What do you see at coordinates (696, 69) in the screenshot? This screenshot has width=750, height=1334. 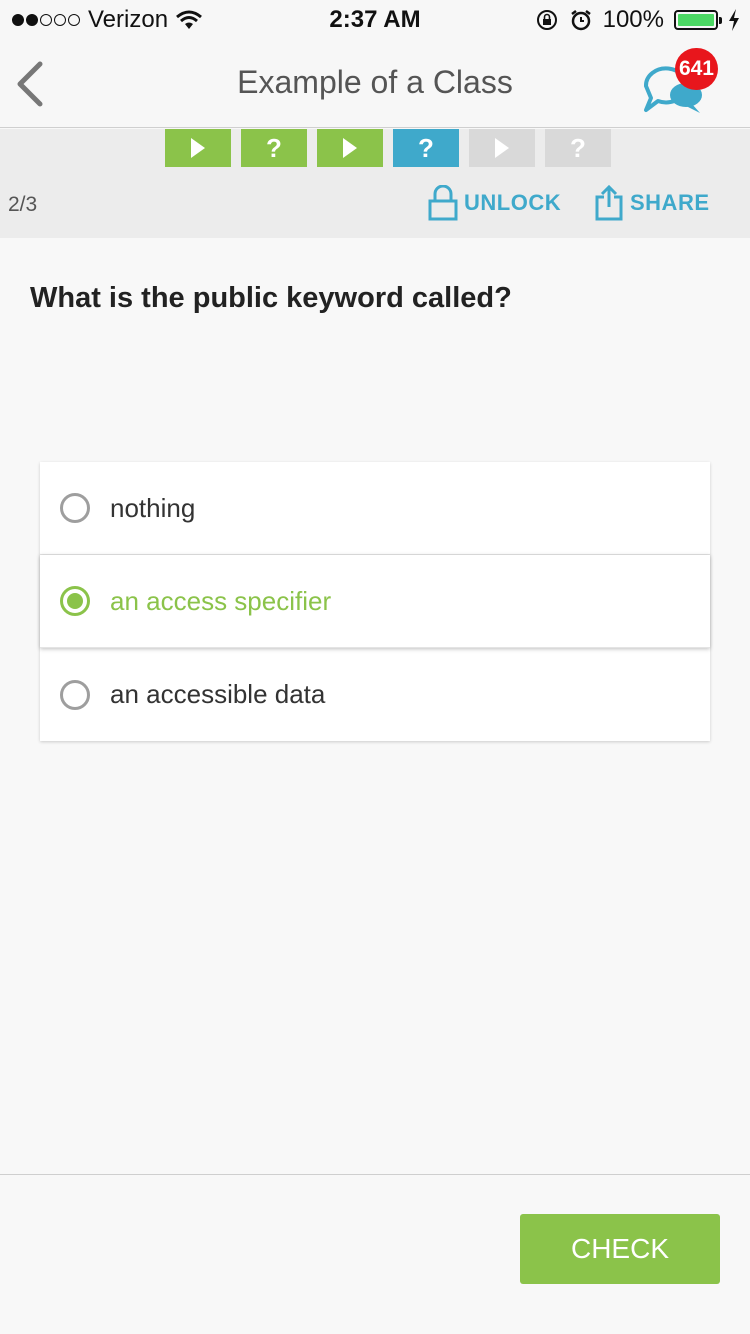 I see `notification-badge: 641` at bounding box center [696, 69].